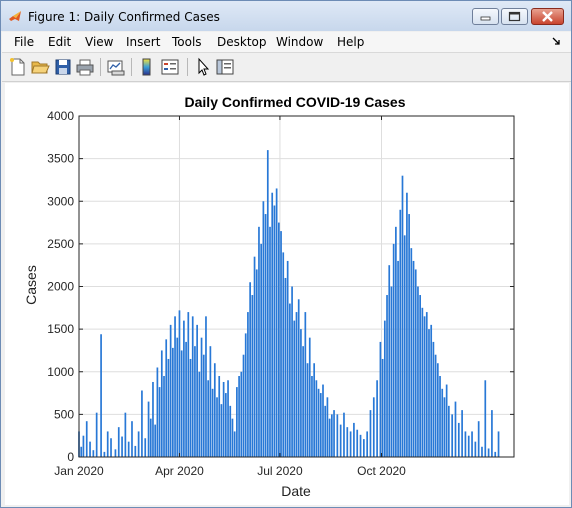 The image size is (572, 508). I want to click on print-icon, so click(85, 67).